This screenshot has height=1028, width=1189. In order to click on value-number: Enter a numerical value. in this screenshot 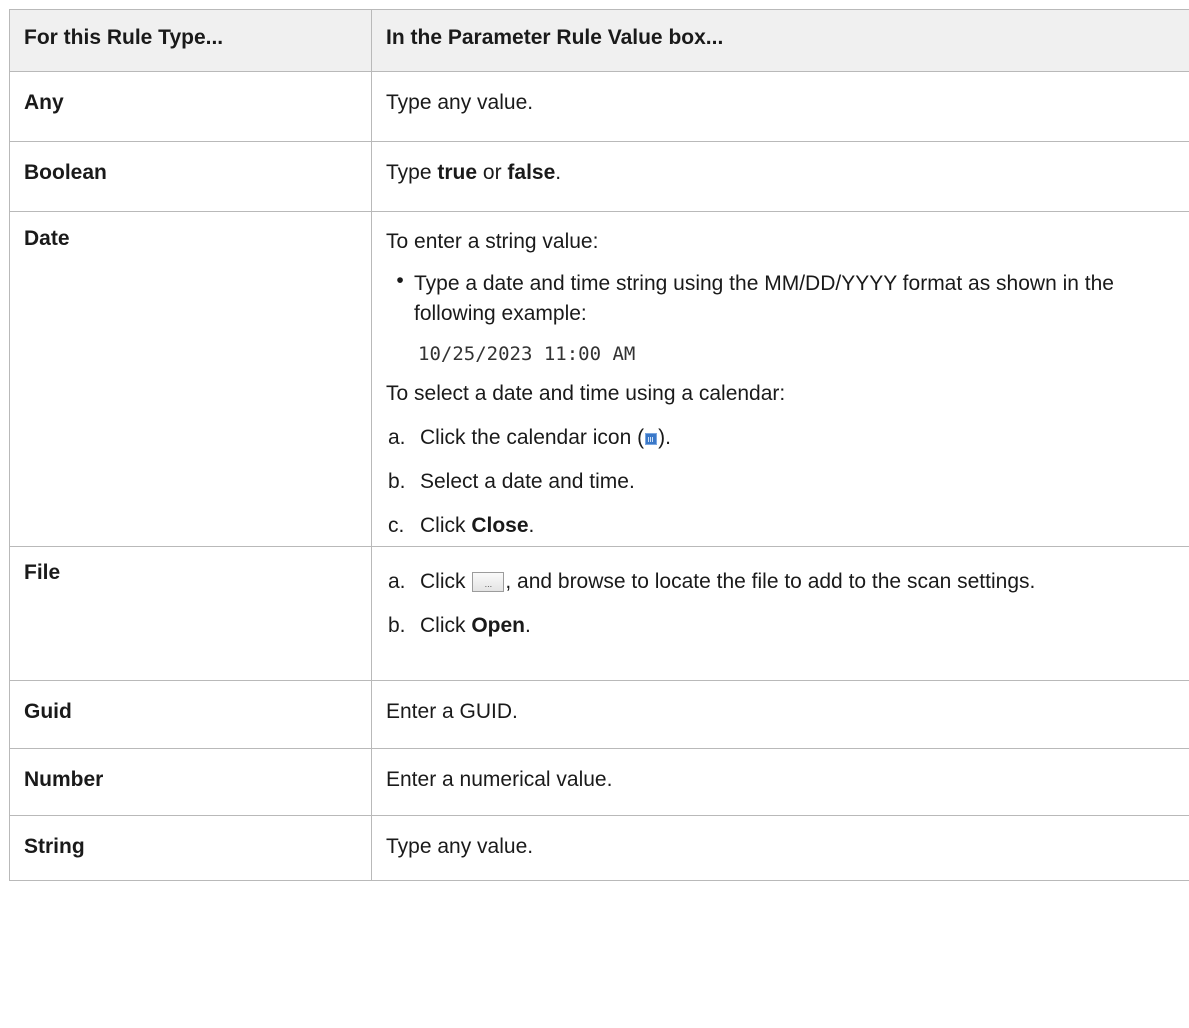, I will do `click(780, 782)`.